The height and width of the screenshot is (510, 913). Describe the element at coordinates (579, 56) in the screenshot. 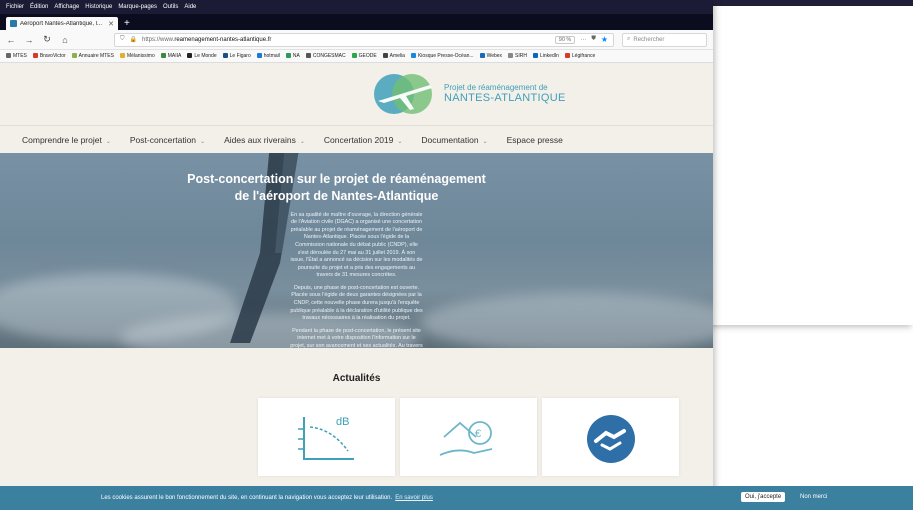

I see `bookmark-item: Légifrance` at that location.